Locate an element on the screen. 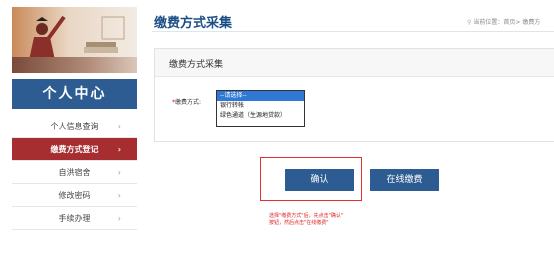  sidebar-item-label: 手续办理 is located at coordinates (74, 218).